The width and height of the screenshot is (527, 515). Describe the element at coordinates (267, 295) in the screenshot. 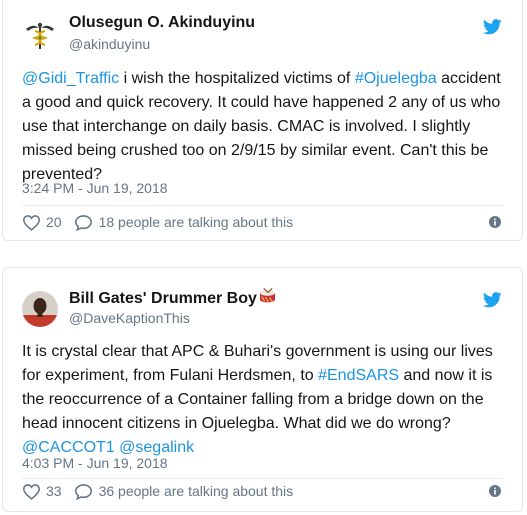

I see `drum-emoji` at that location.